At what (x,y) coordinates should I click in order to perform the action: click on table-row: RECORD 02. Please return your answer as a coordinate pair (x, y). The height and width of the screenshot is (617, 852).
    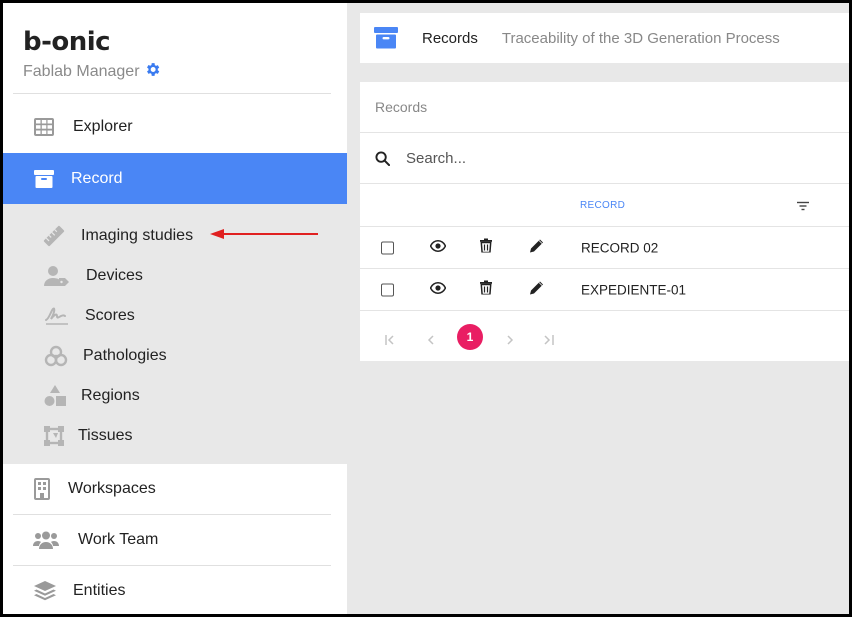
    Looking at the image, I should click on (604, 248).